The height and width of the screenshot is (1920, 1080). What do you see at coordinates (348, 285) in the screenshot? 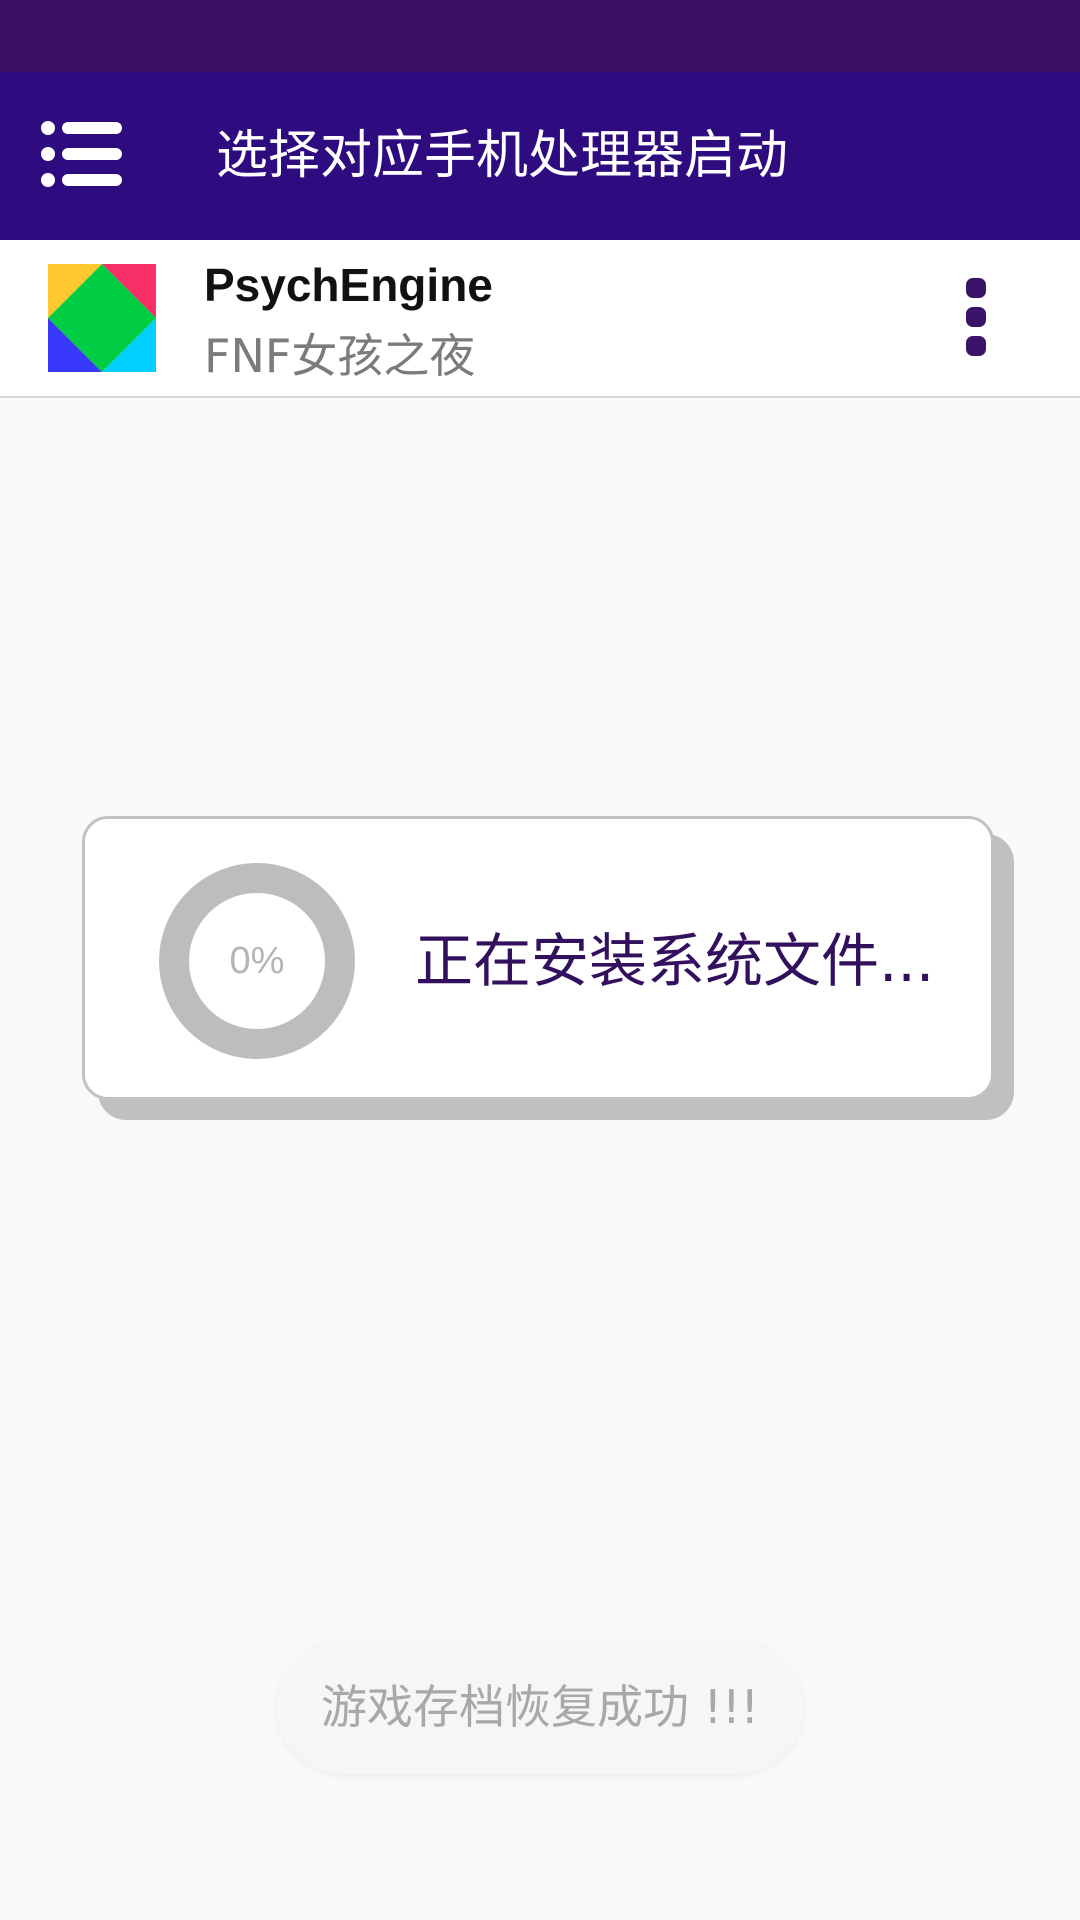
I see `app-name: PsychEngine` at bounding box center [348, 285].